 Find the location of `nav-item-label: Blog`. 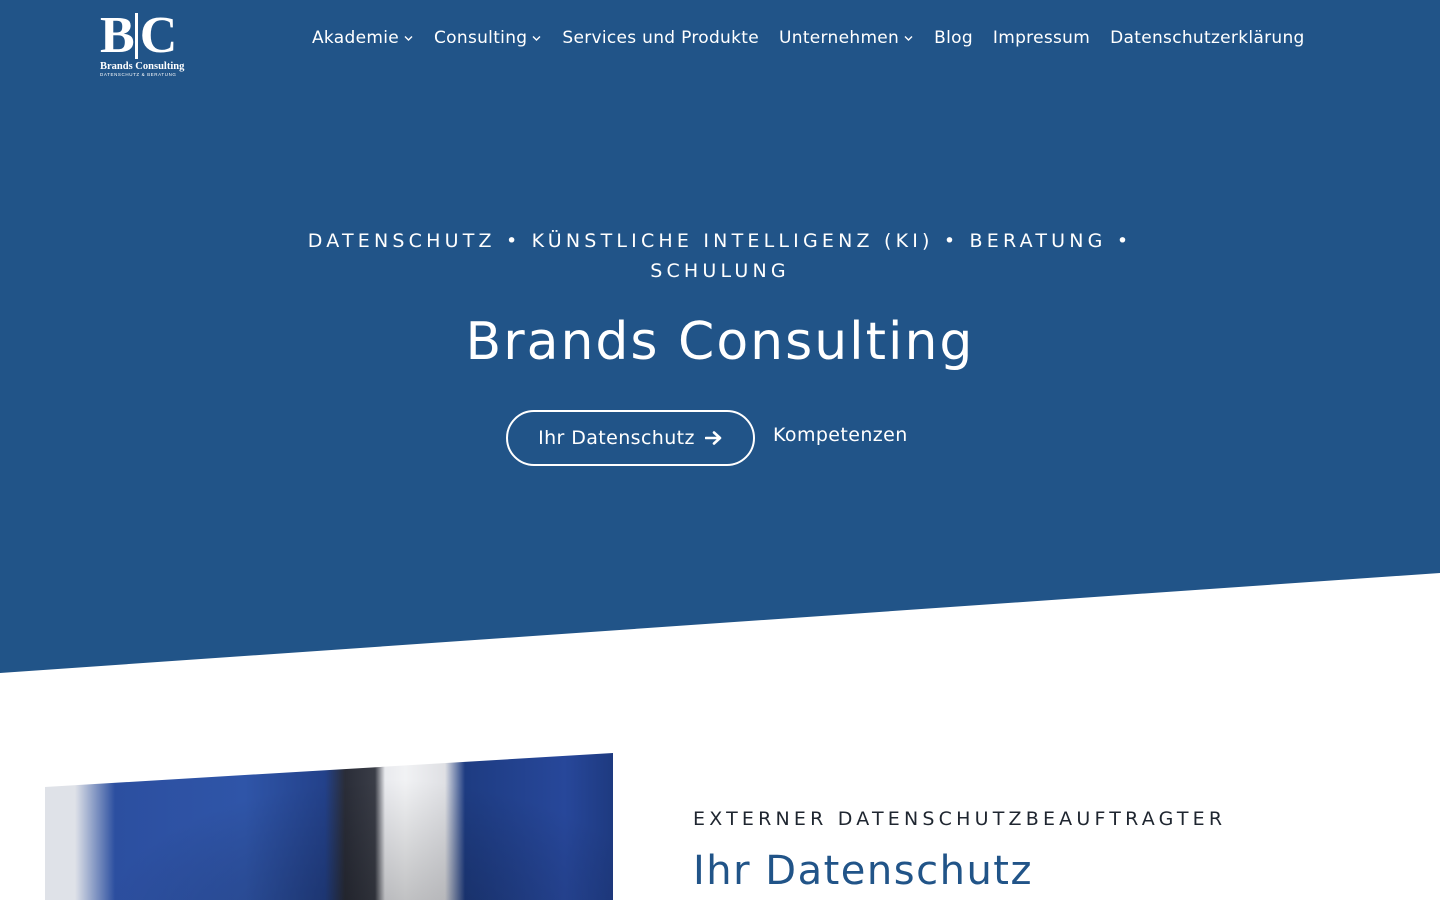

nav-item-label: Blog is located at coordinates (953, 38).